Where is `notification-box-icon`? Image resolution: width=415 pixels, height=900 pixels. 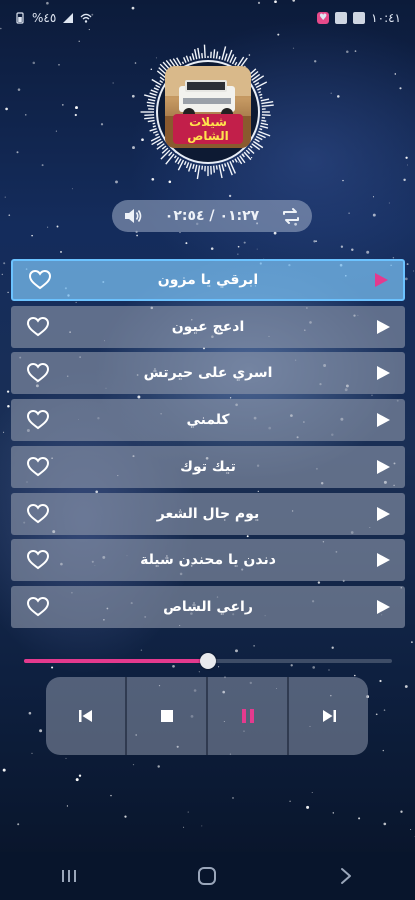
notification-box-icon is located at coordinates (359, 18).